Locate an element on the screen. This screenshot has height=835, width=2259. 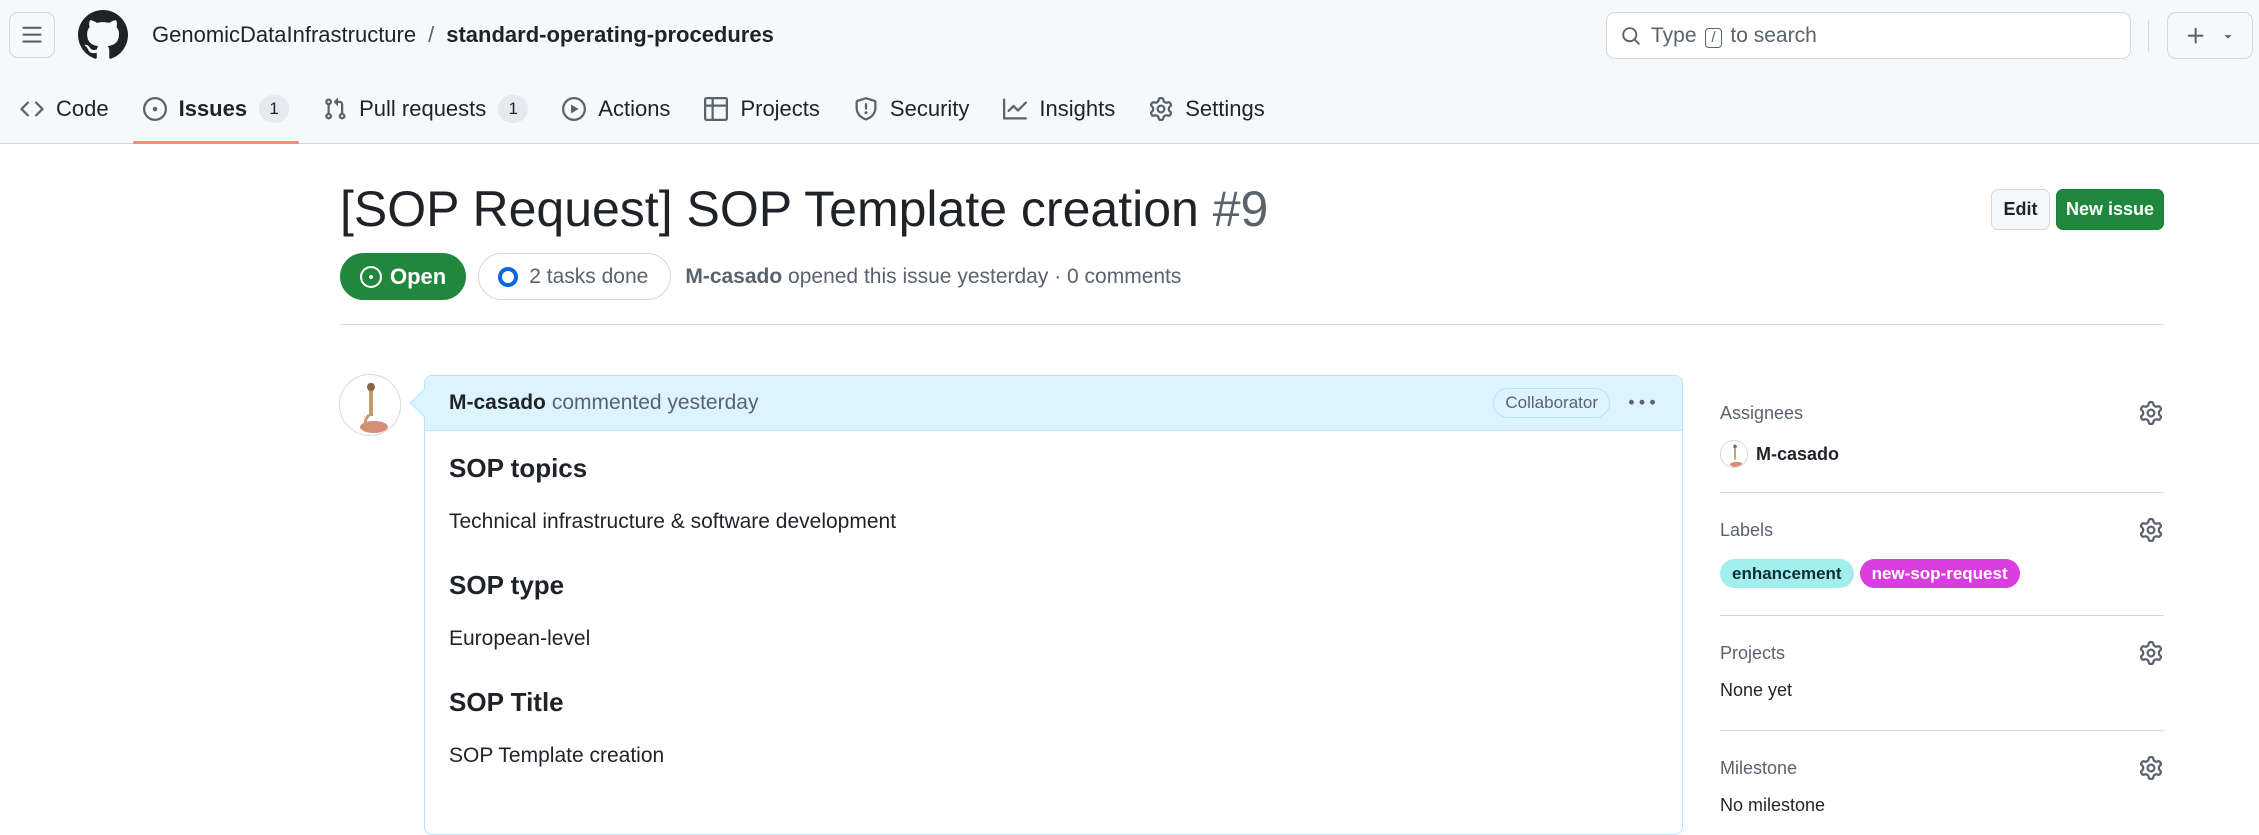
issue-number: #9 is located at coordinates (1240, 209).